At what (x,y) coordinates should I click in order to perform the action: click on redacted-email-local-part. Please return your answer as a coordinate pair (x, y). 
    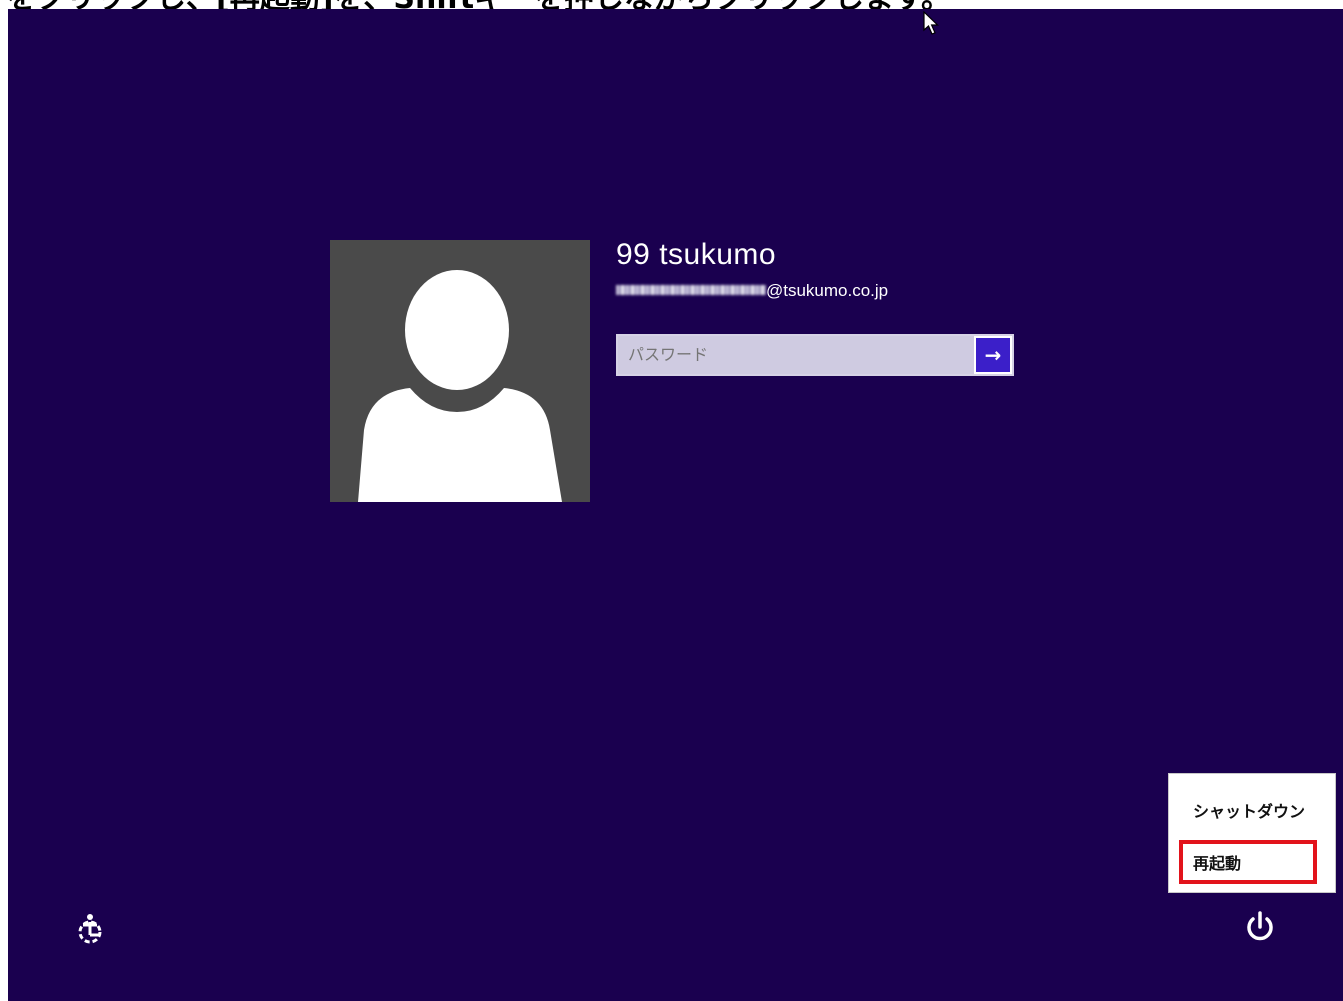
    Looking at the image, I should click on (691, 290).